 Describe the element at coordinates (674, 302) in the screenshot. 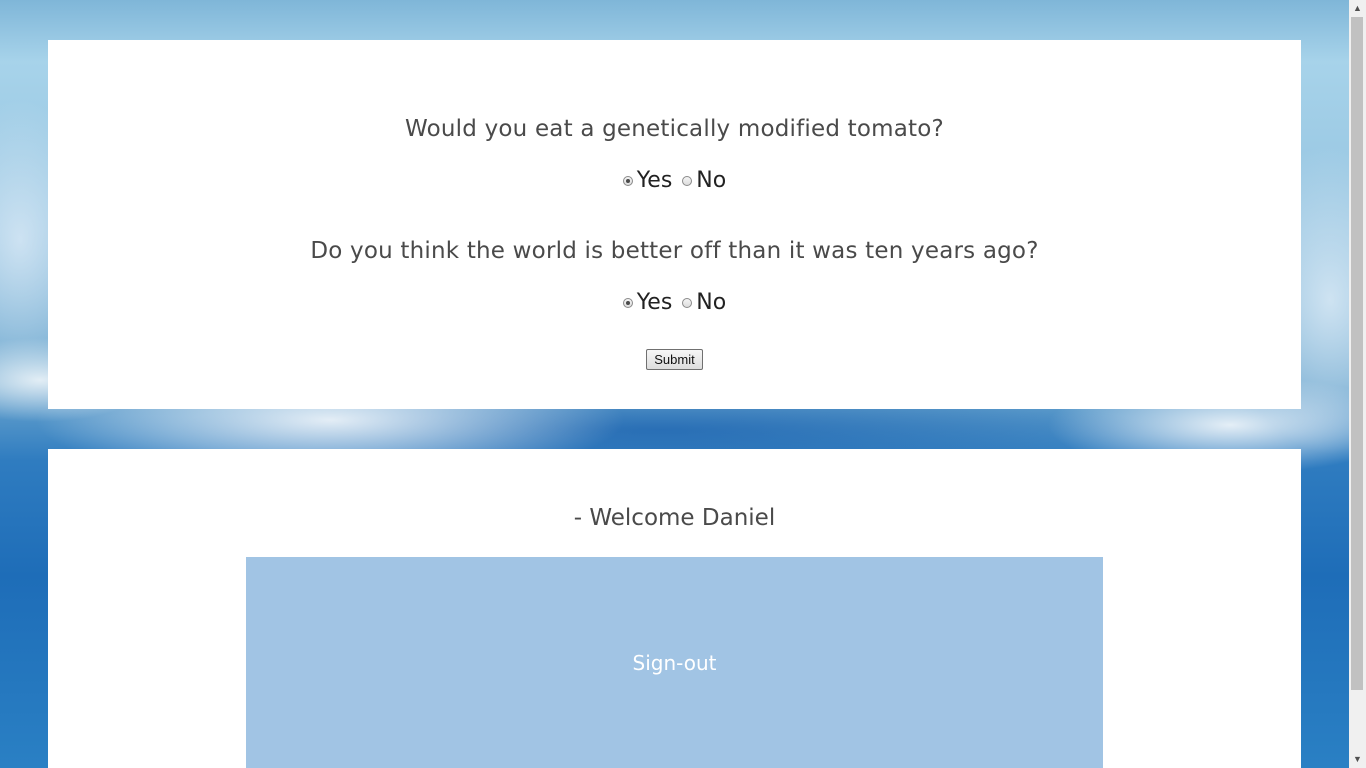

I see `question-world-better-off-options: Yes No` at that location.